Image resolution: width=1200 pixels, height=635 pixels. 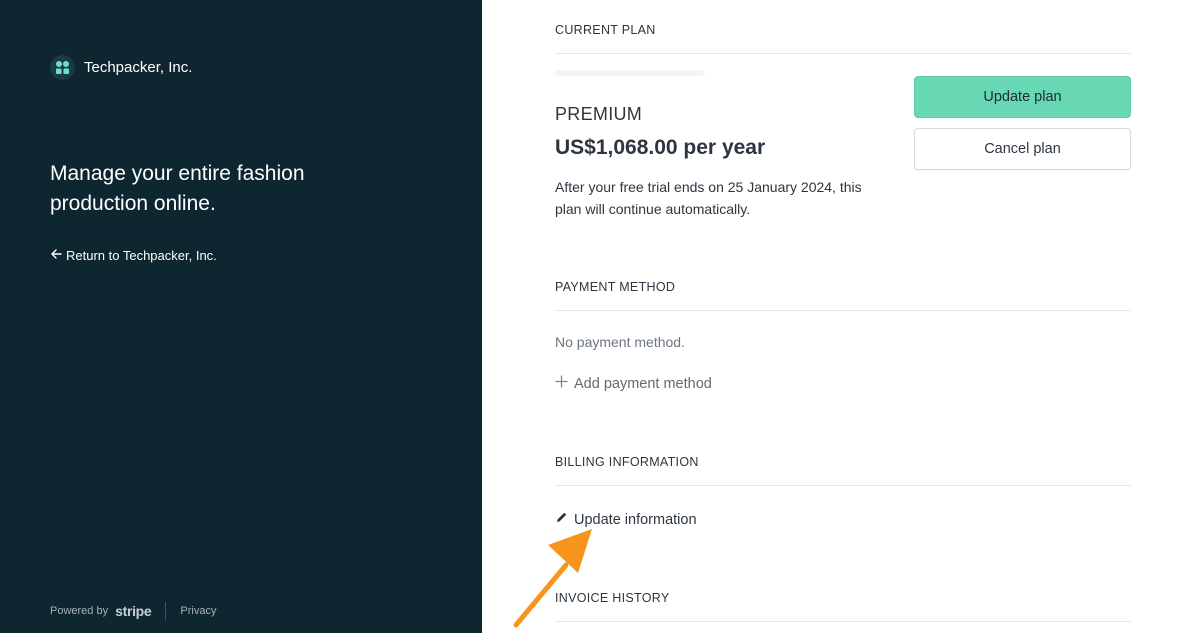 I want to click on billing-information-title: BILLING INFORMATION, so click(x=627, y=462).